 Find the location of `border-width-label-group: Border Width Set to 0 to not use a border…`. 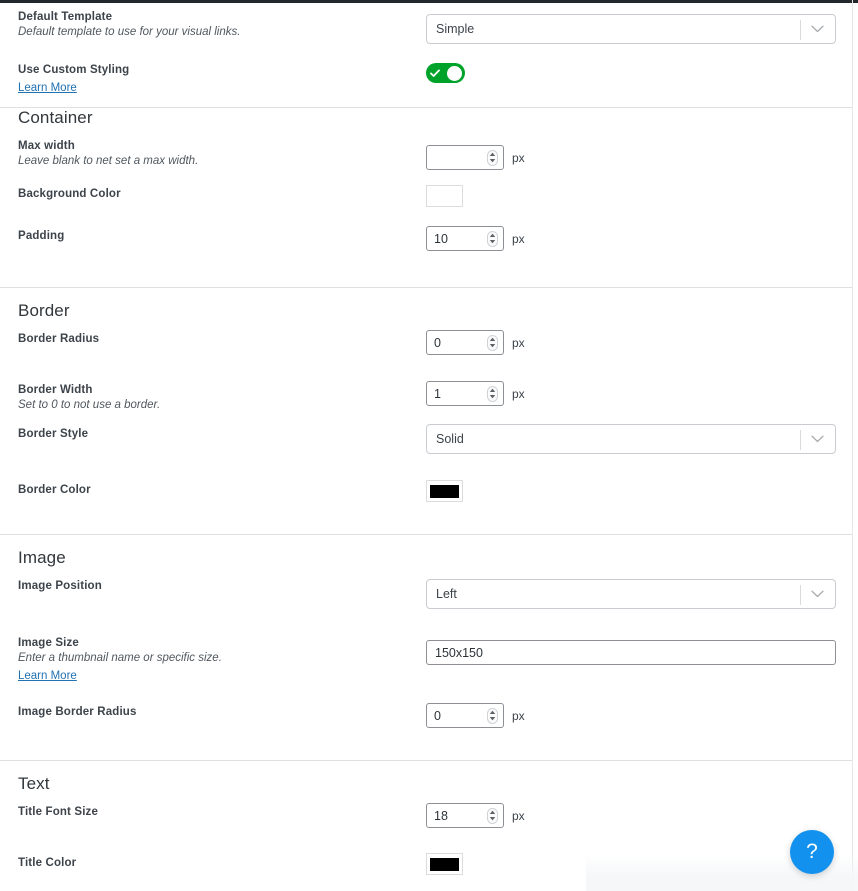

border-width-label-group: Border Width Set to 0 to not use a border… is located at coordinates (222, 396).